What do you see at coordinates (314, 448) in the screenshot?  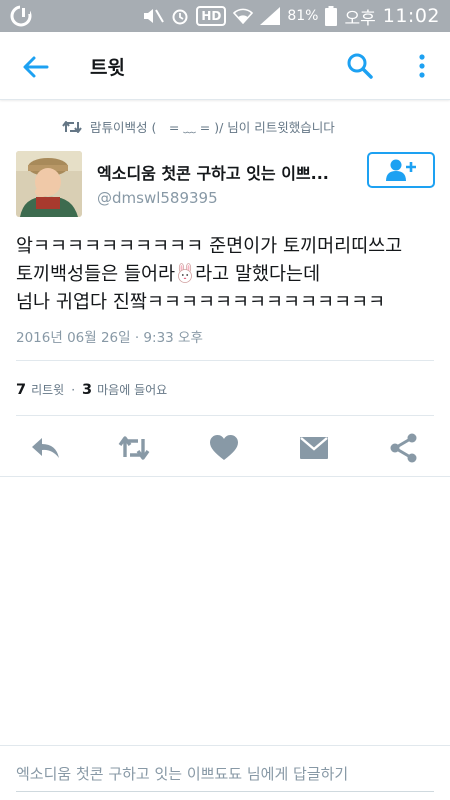 I see `message-icon` at bounding box center [314, 448].